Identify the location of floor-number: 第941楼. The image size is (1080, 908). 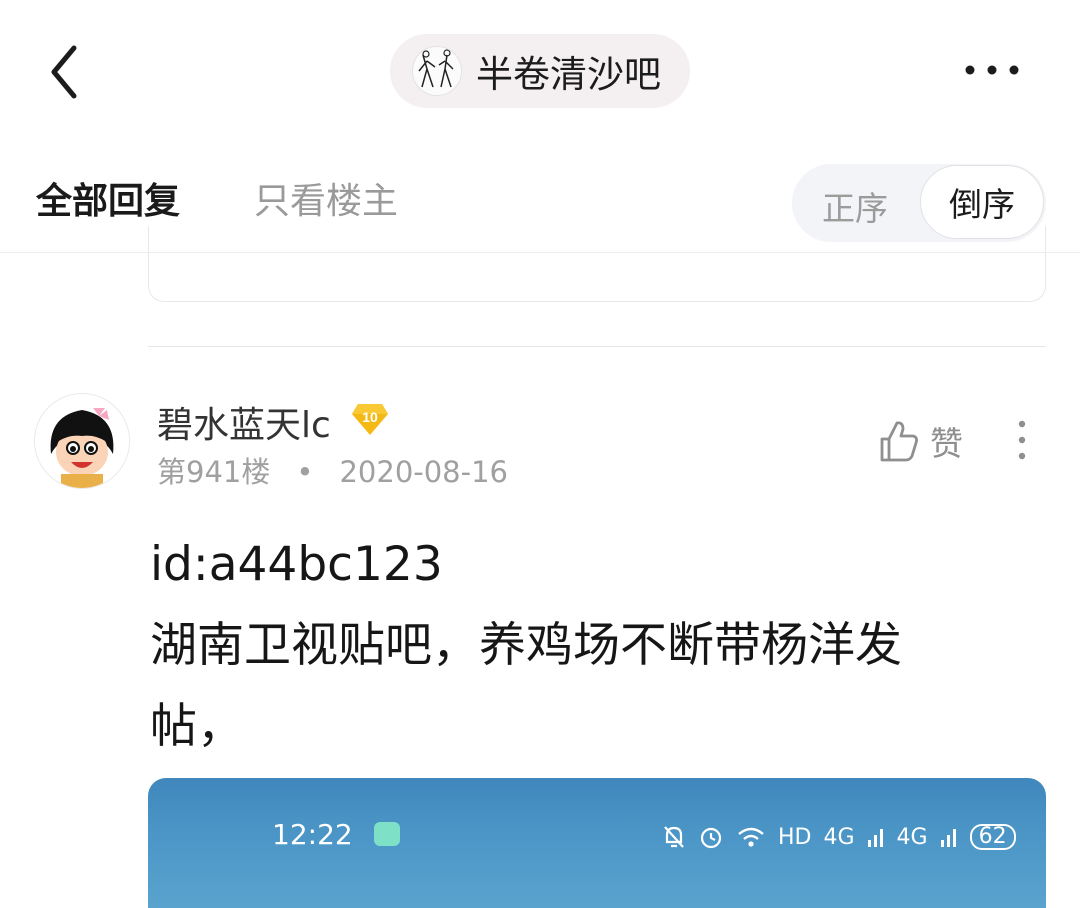
(214, 472).